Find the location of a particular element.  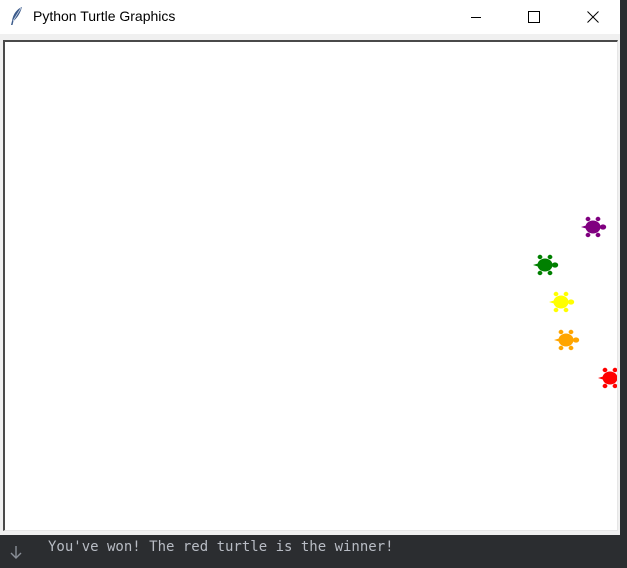

maximize-icon is located at coordinates (534, 17).